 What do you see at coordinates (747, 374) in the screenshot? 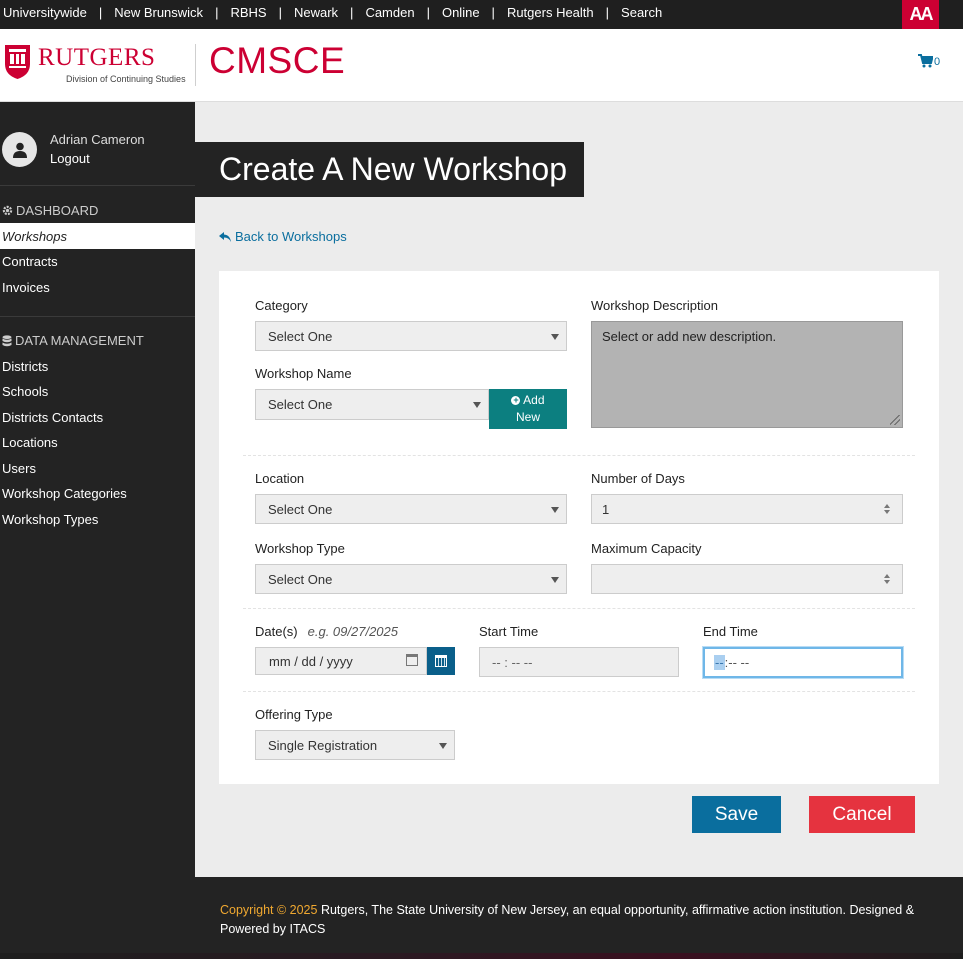
I see `description-textarea: Select or add new description.` at bounding box center [747, 374].